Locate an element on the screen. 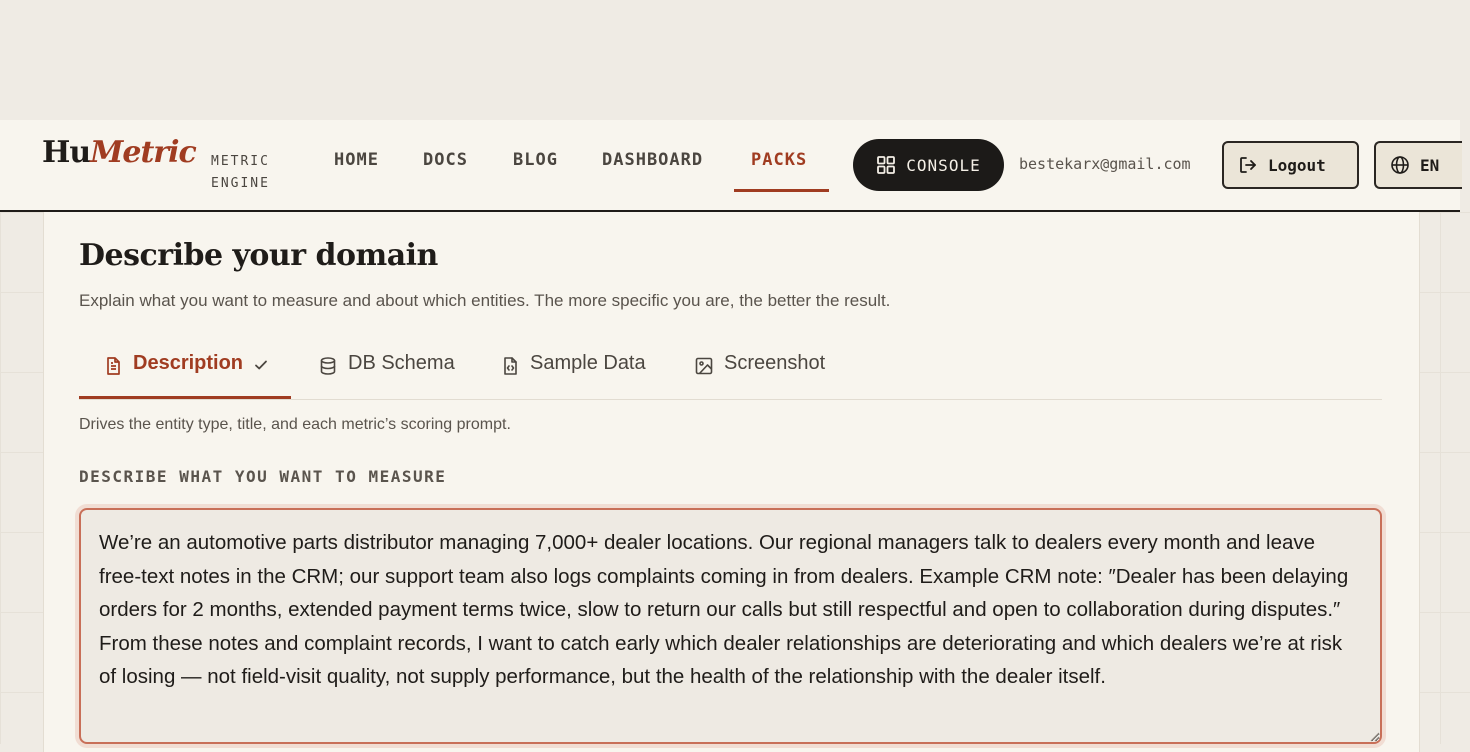 Image resolution: width=1470 pixels, height=752 pixels. logout-label: Logout is located at coordinates (1297, 165).